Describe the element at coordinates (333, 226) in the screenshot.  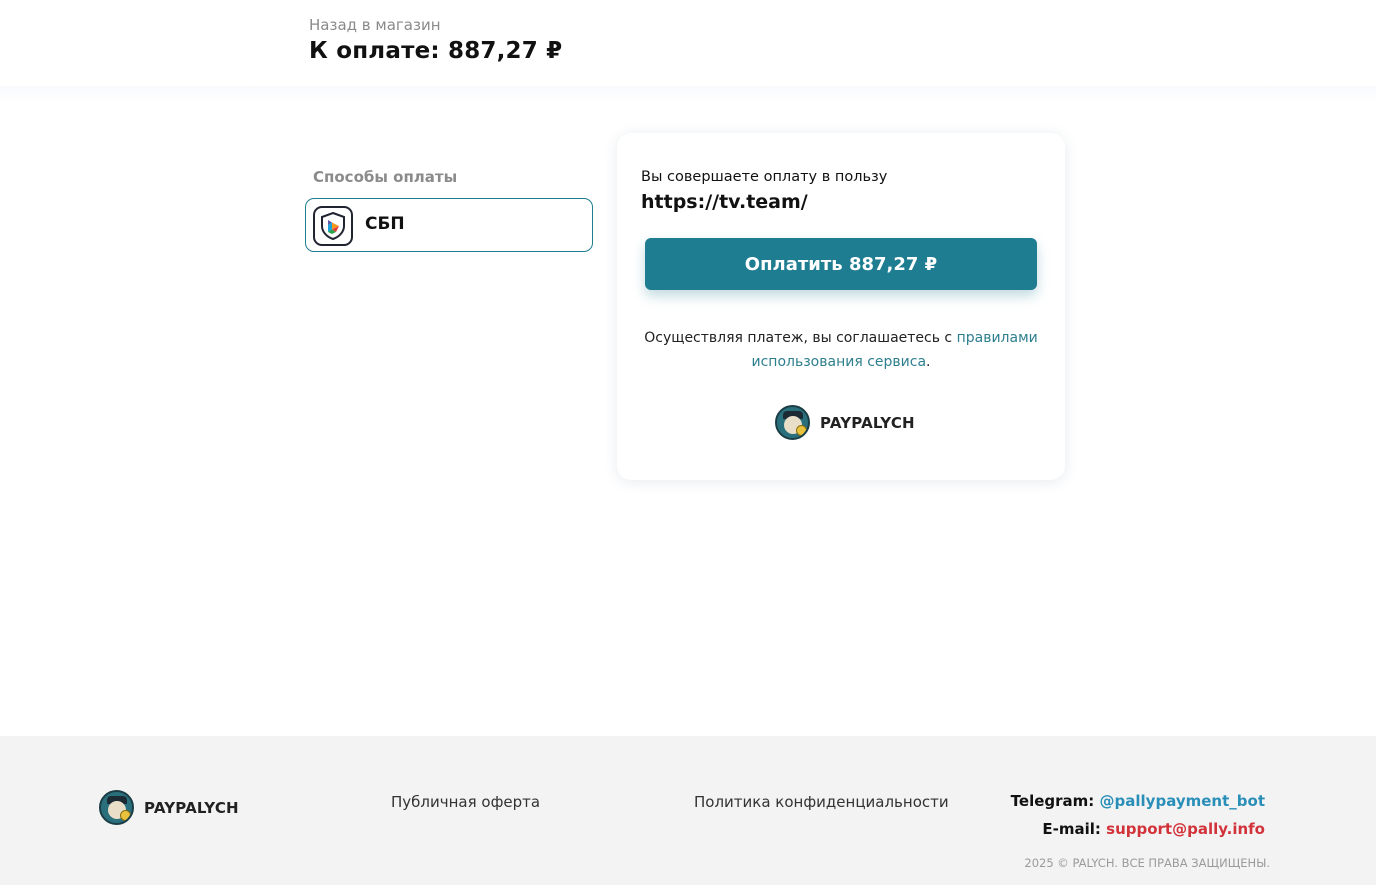
I see `sbp-icon` at that location.